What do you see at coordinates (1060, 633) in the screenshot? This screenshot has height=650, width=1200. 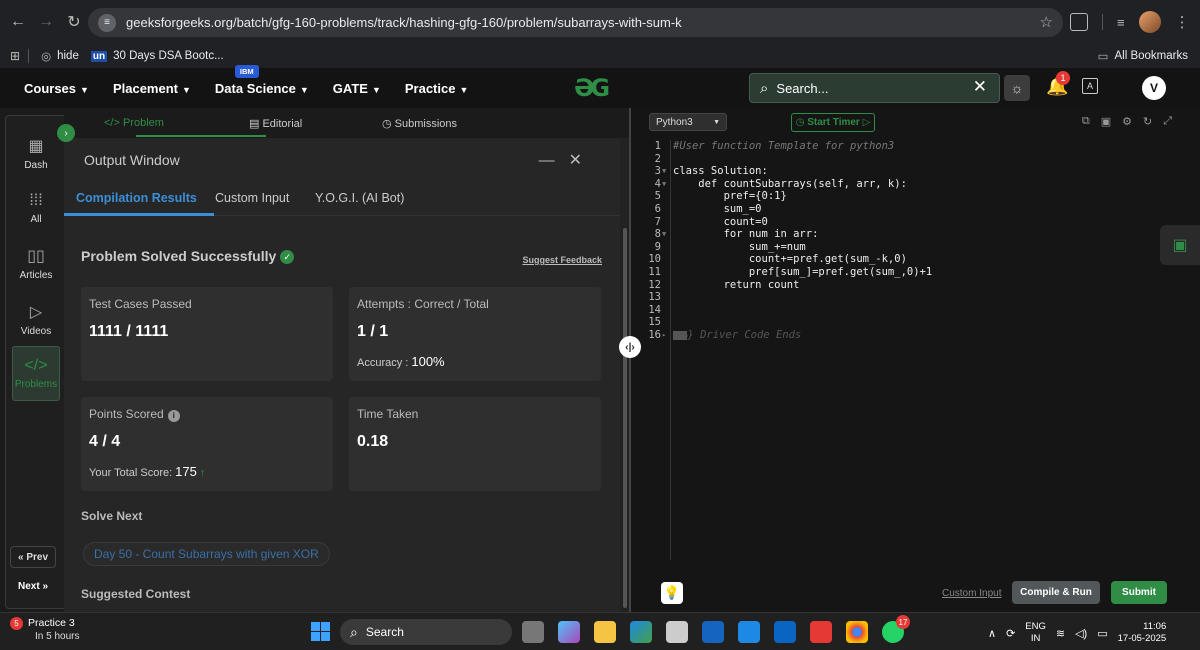 I see `wifi-icon: ≋` at bounding box center [1060, 633].